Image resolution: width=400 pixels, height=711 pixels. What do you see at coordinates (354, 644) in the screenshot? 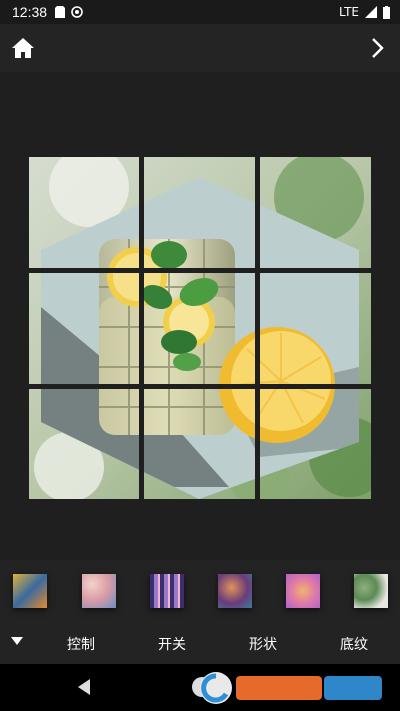
I see `tab-texture: 底纹` at bounding box center [354, 644].